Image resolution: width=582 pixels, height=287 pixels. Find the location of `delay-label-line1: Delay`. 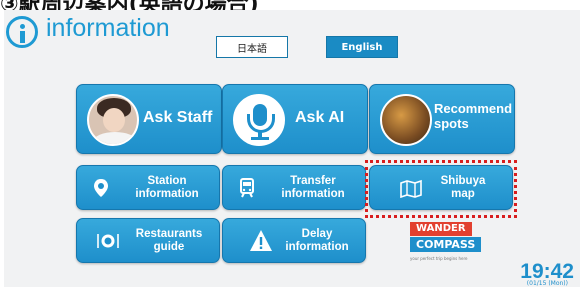

delay-label-line1: Delay is located at coordinates (317, 234).